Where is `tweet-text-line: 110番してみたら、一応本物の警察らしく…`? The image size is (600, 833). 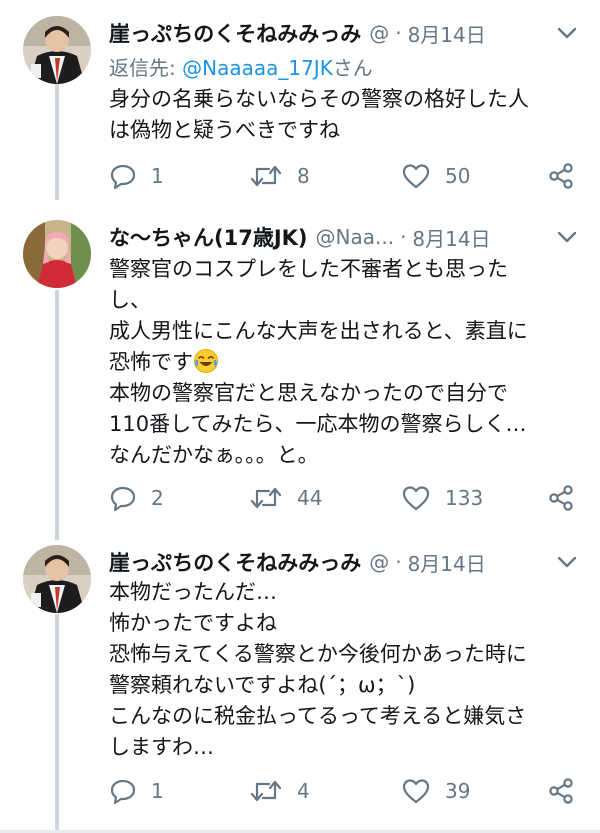
tweet-text-line: 110番してみたら、一応本物の警察らしく… is located at coordinates (318, 424).